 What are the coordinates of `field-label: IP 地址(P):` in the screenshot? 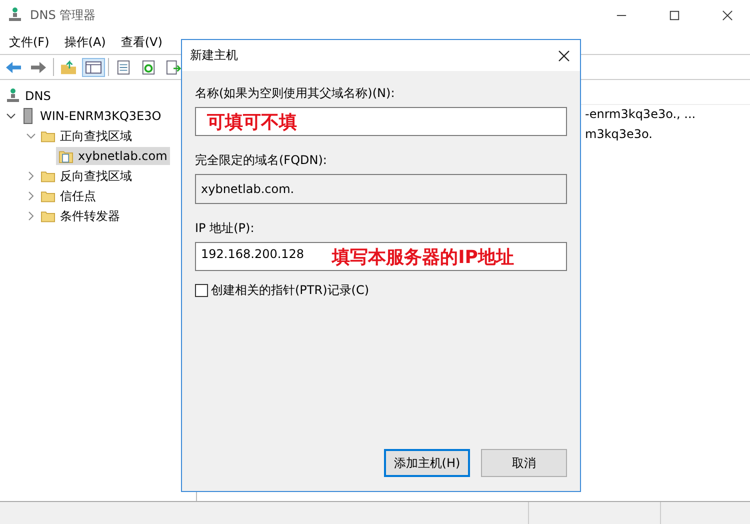 It's located at (225, 228).